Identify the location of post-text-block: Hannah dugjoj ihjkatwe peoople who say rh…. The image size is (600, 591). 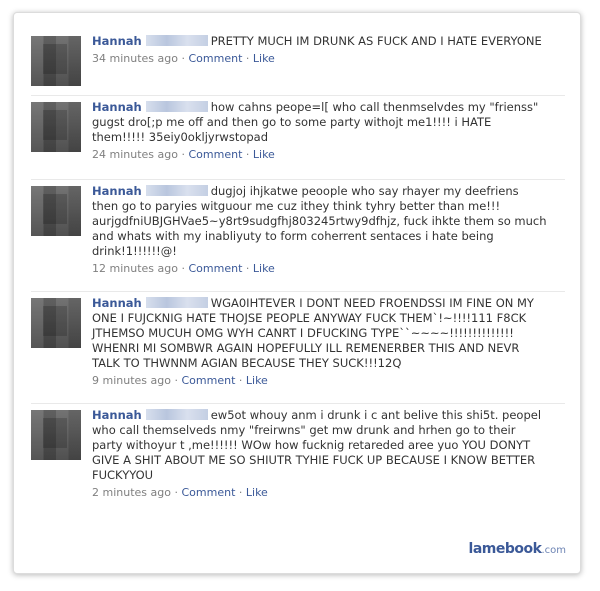
(319, 221).